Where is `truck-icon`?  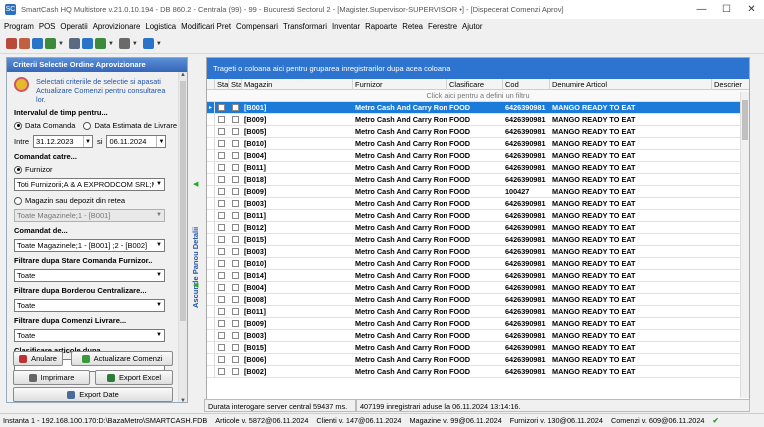
truck-icon is located at coordinates (37, 43).